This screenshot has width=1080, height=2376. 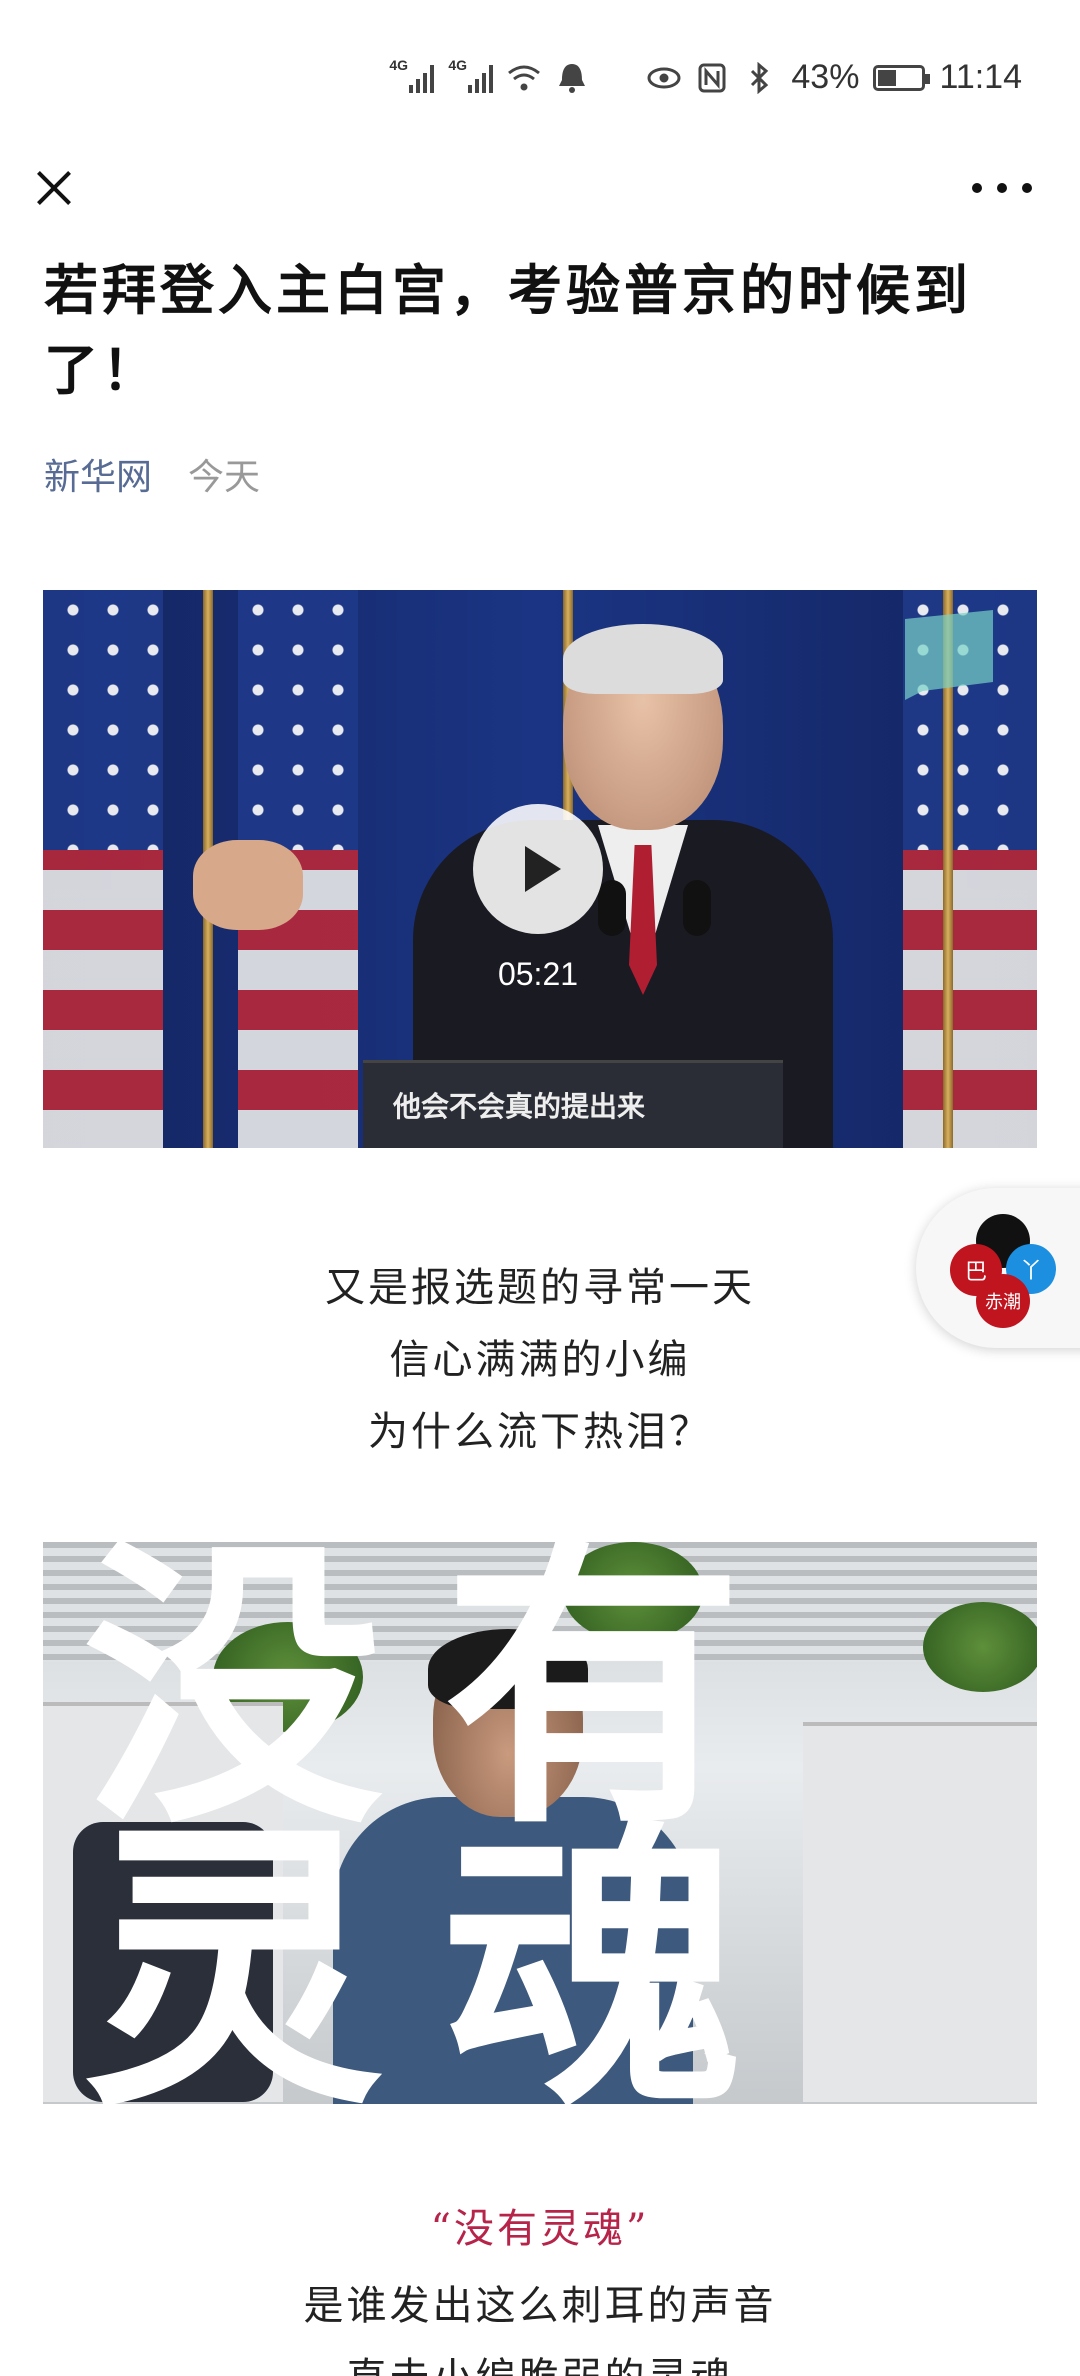 What do you see at coordinates (443, 1951) in the screenshot?
I see `overlay-headline: 灵魂` at bounding box center [443, 1951].